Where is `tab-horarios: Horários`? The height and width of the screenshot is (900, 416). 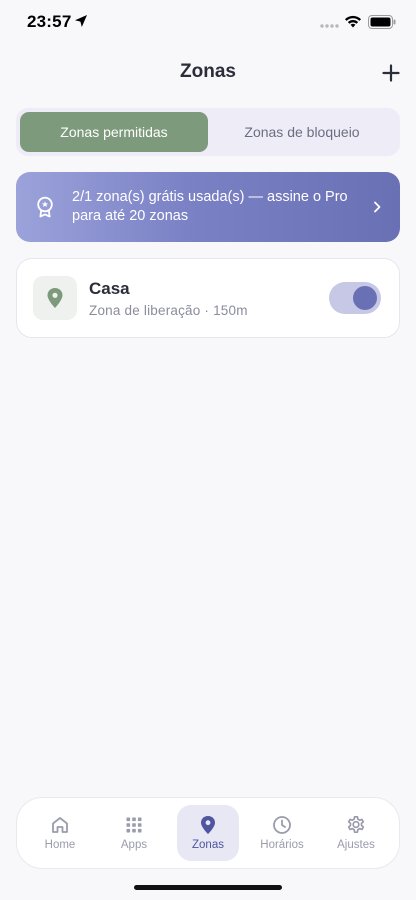
tab-horarios: Horários is located at coordinates (282, 833).